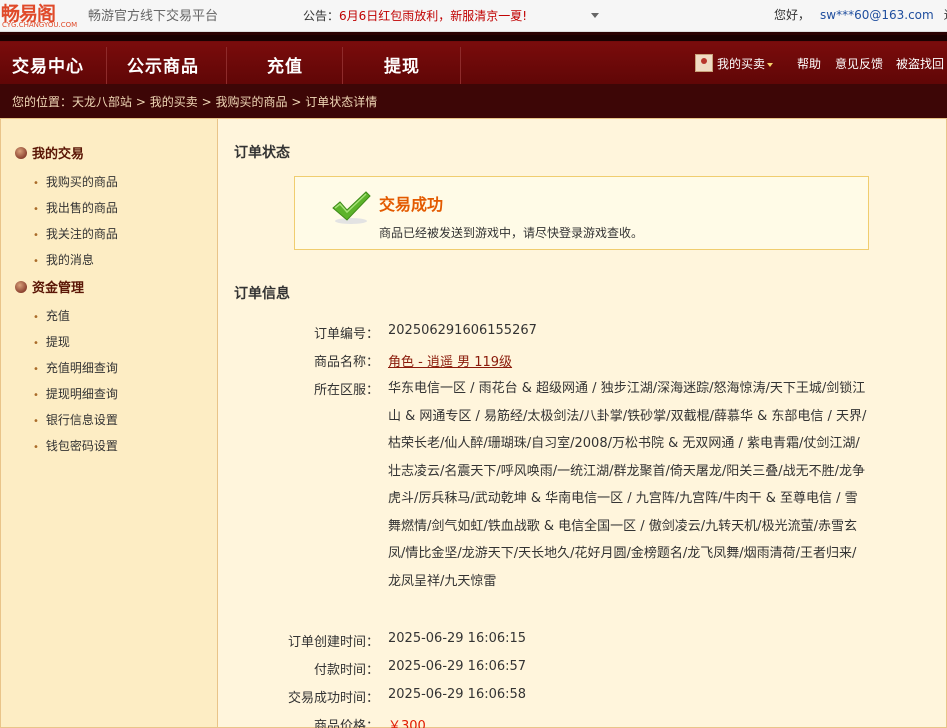  What do you see at coordinates (450, 360) in the screenshot?
I see `item-name-link: 角色 - 逍遥 男 119级` at bounding box center [450, 360].